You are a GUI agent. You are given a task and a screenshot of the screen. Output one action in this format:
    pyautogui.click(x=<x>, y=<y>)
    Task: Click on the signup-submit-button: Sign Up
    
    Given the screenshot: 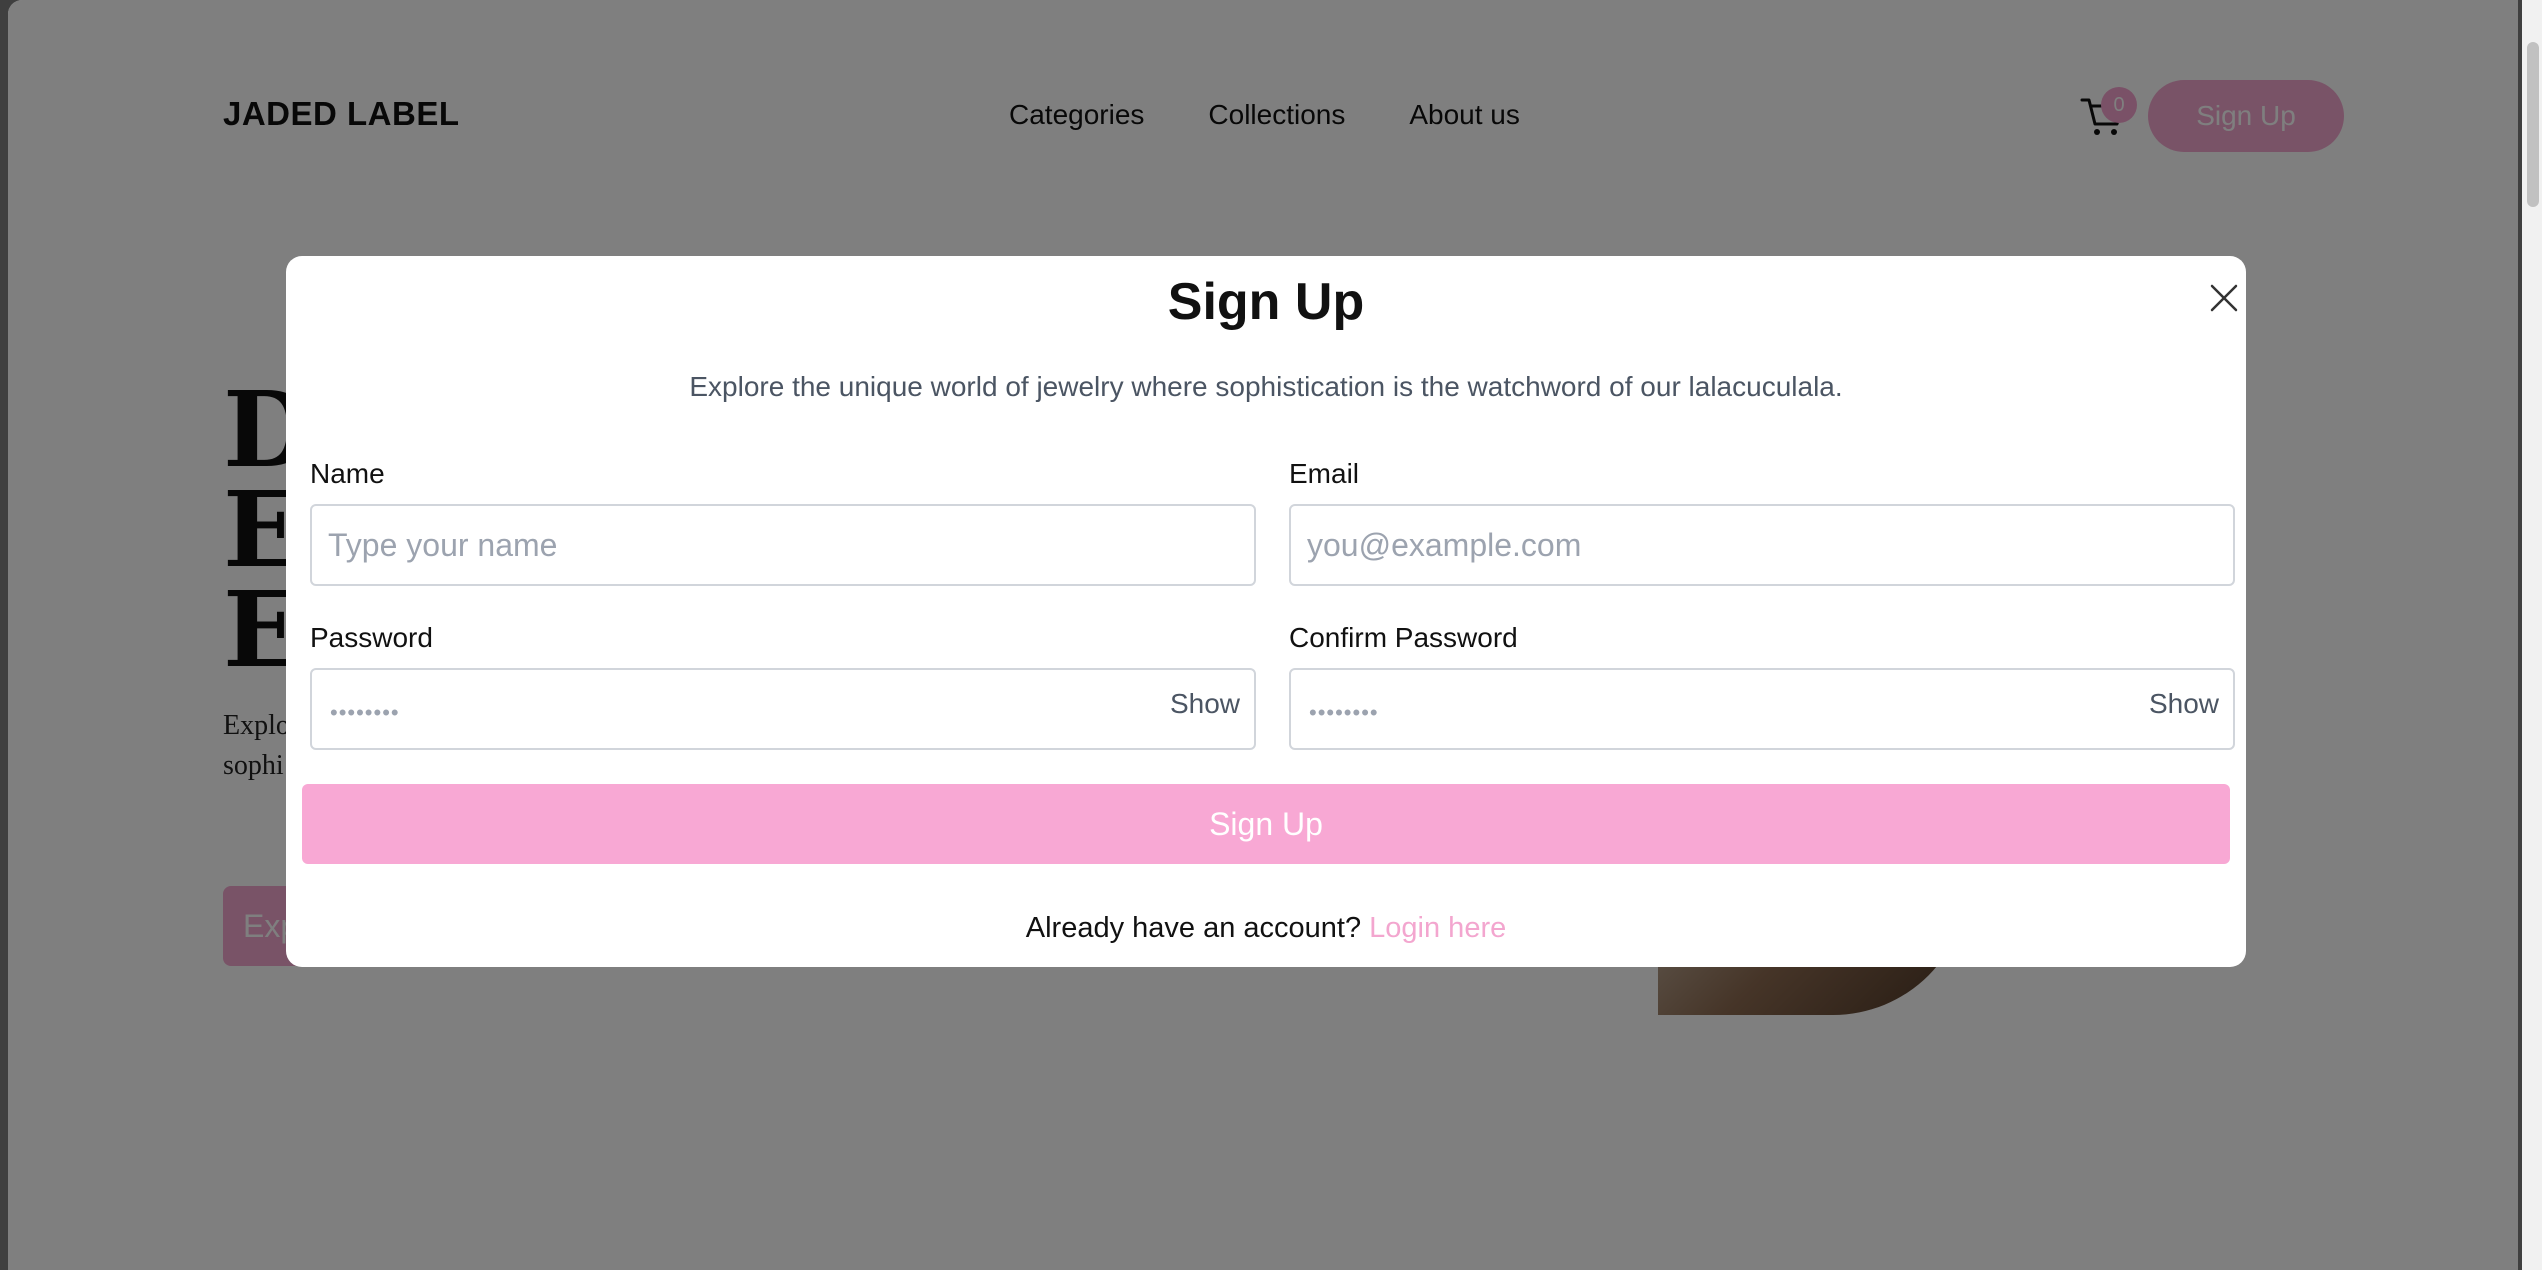 What is the action you would take?
    pyautogui.click(x=1266, y=824)
    